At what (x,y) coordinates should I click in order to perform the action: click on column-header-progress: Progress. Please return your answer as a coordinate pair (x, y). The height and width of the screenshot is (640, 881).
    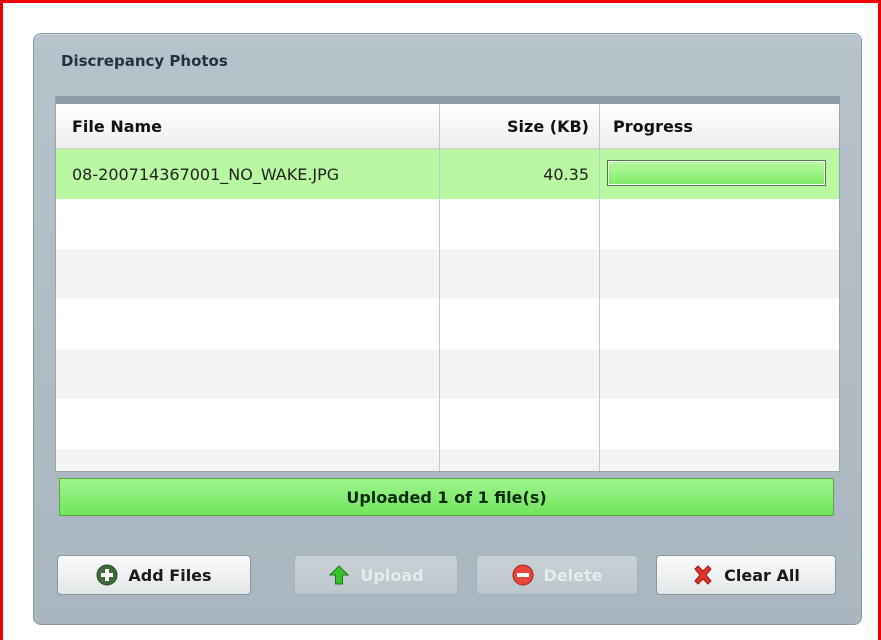
    Looking at the image, I should click on (719, 126).